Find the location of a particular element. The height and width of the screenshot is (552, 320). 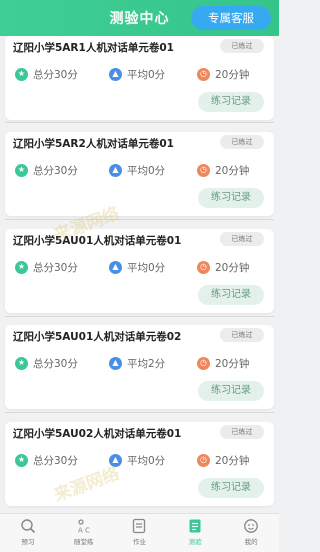

test-title: 辽阳小学5AR1人机对话单元卷01 is located at coordinates (93, 48).